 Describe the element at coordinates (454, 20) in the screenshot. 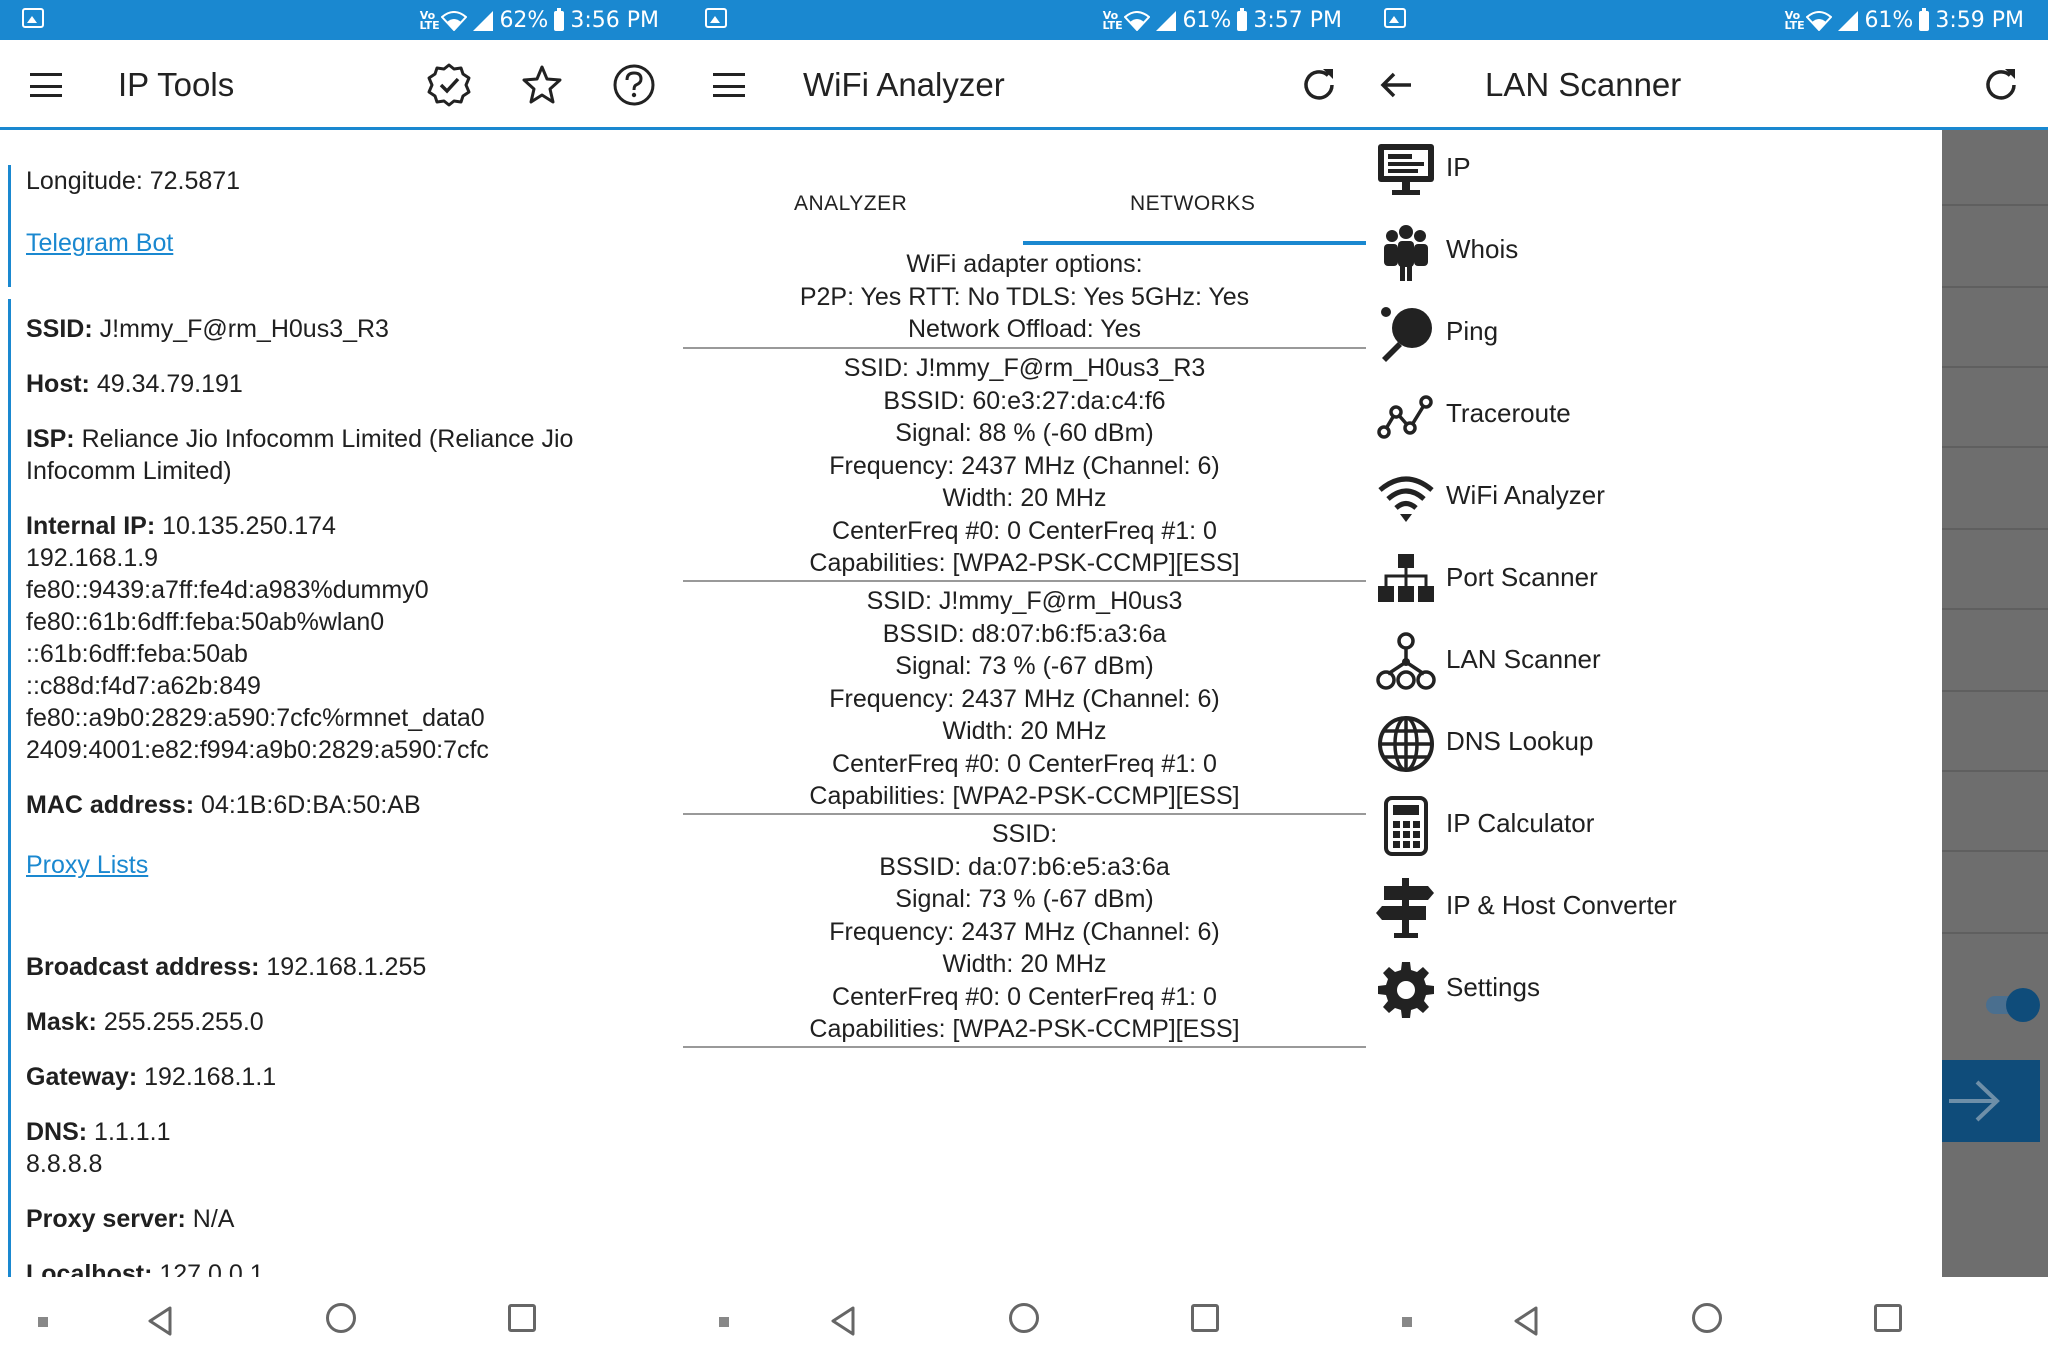

I see `wifi-status-icon` at that location.